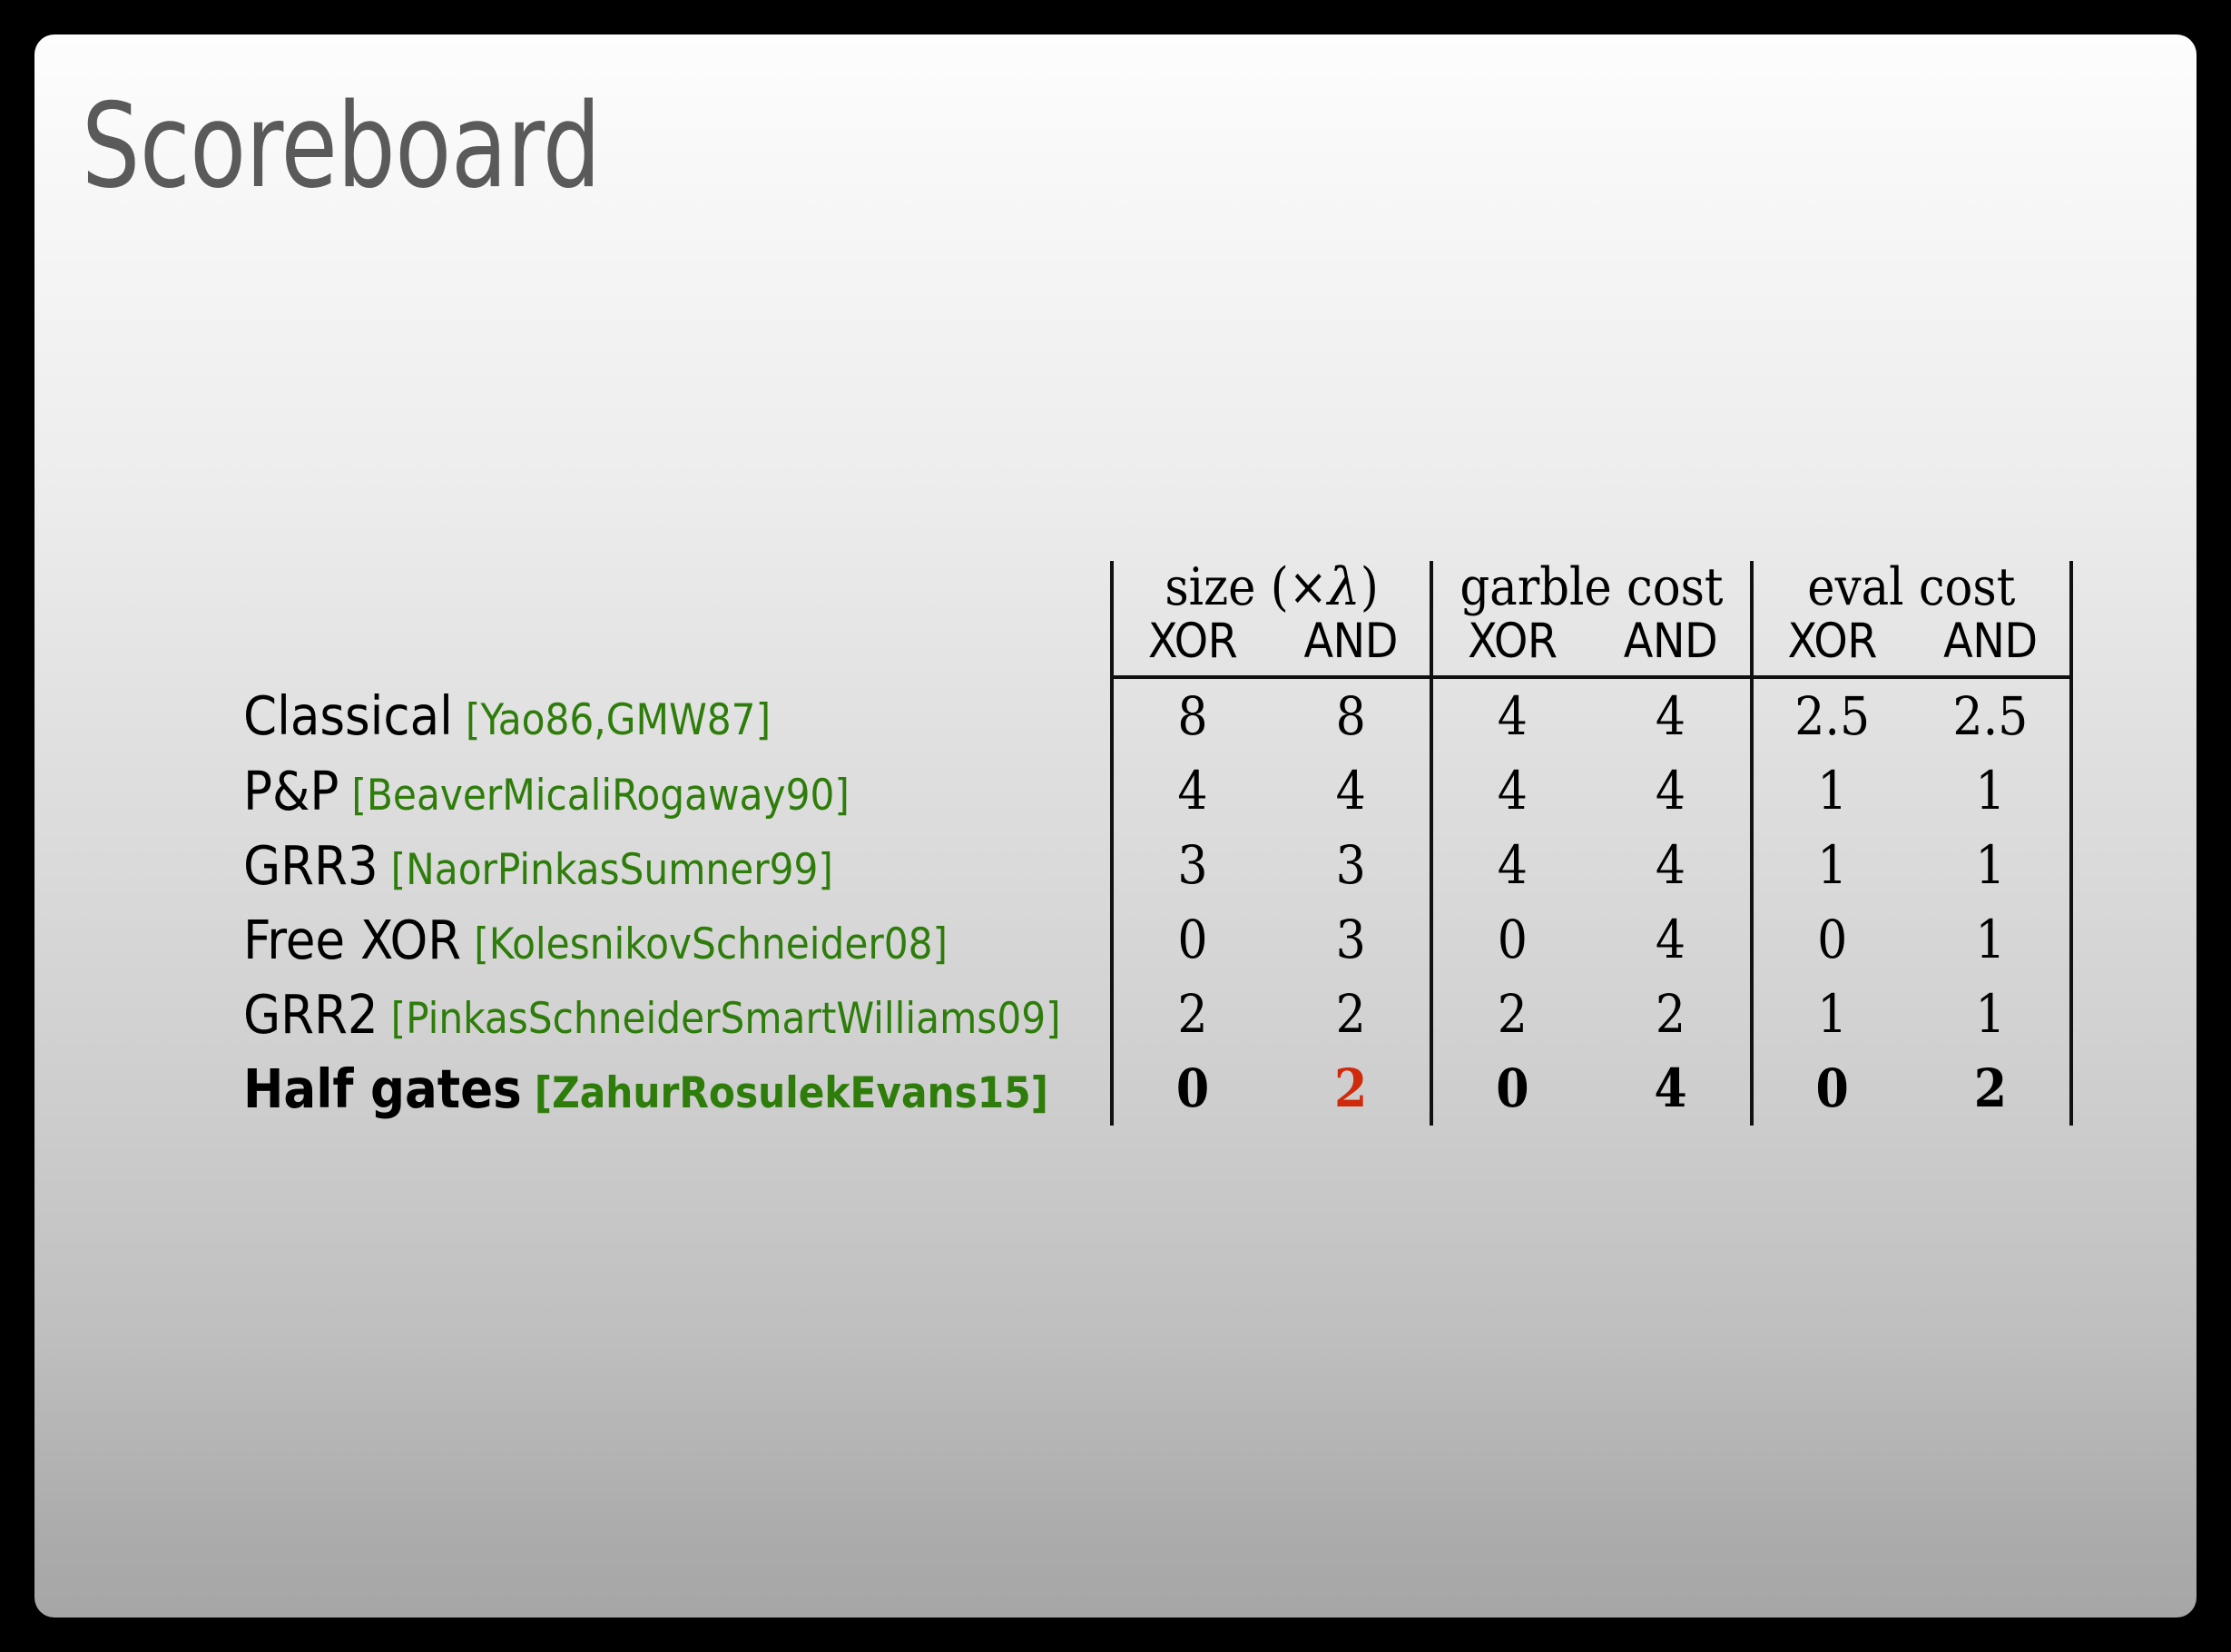  Describe the element at coordinates (657, 589) in the screenshot. I see `group-header-scheme` at that location.